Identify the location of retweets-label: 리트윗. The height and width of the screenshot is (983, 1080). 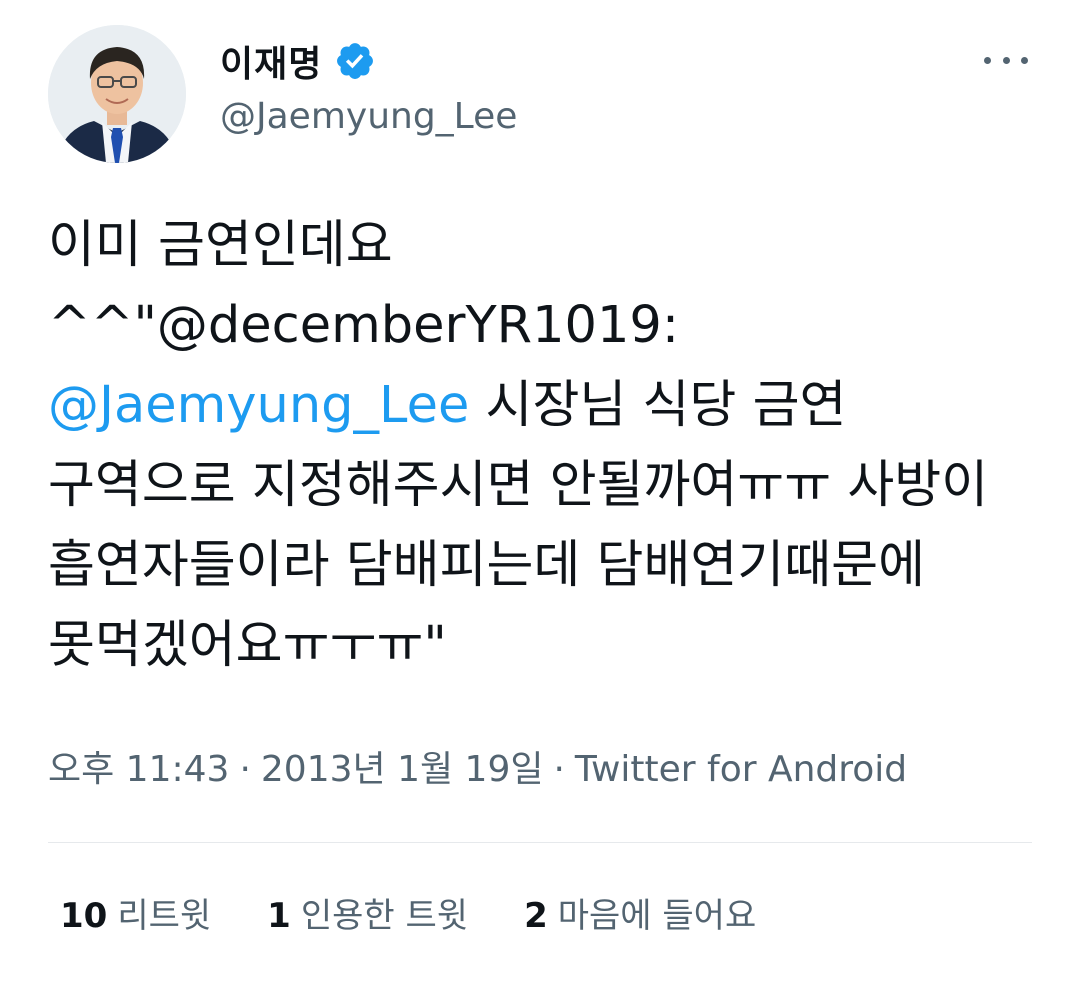
(164, 916).